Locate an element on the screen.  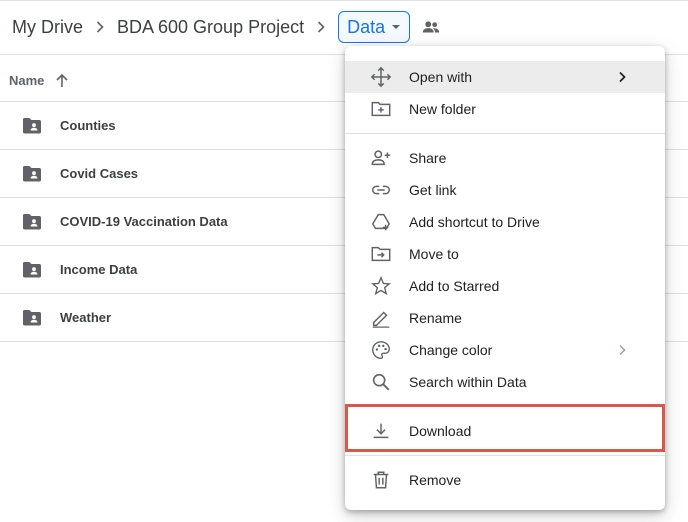
folder-name: Weather is located at coordinates (86, 317).